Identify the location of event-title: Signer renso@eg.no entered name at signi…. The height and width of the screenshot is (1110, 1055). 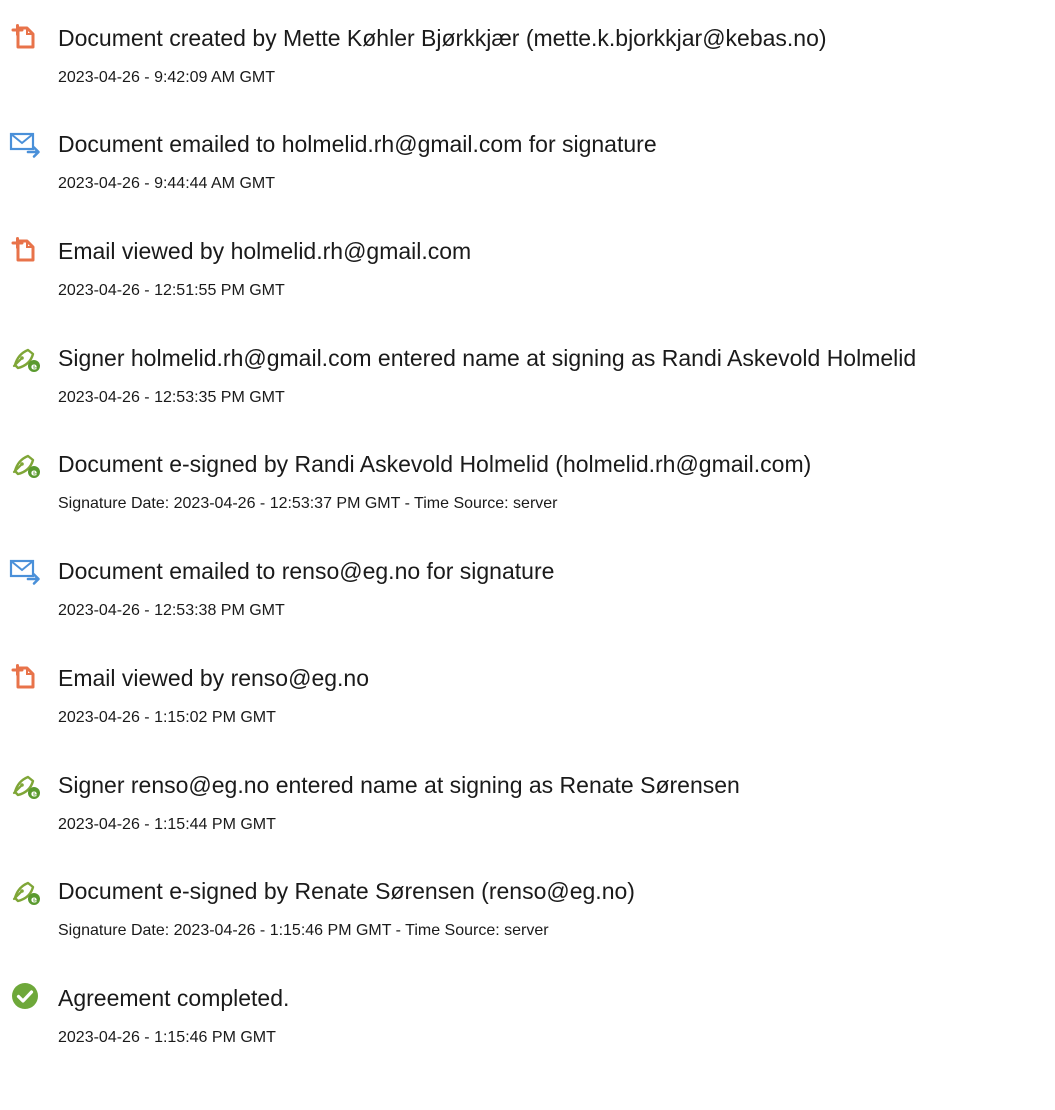
(399, 785).